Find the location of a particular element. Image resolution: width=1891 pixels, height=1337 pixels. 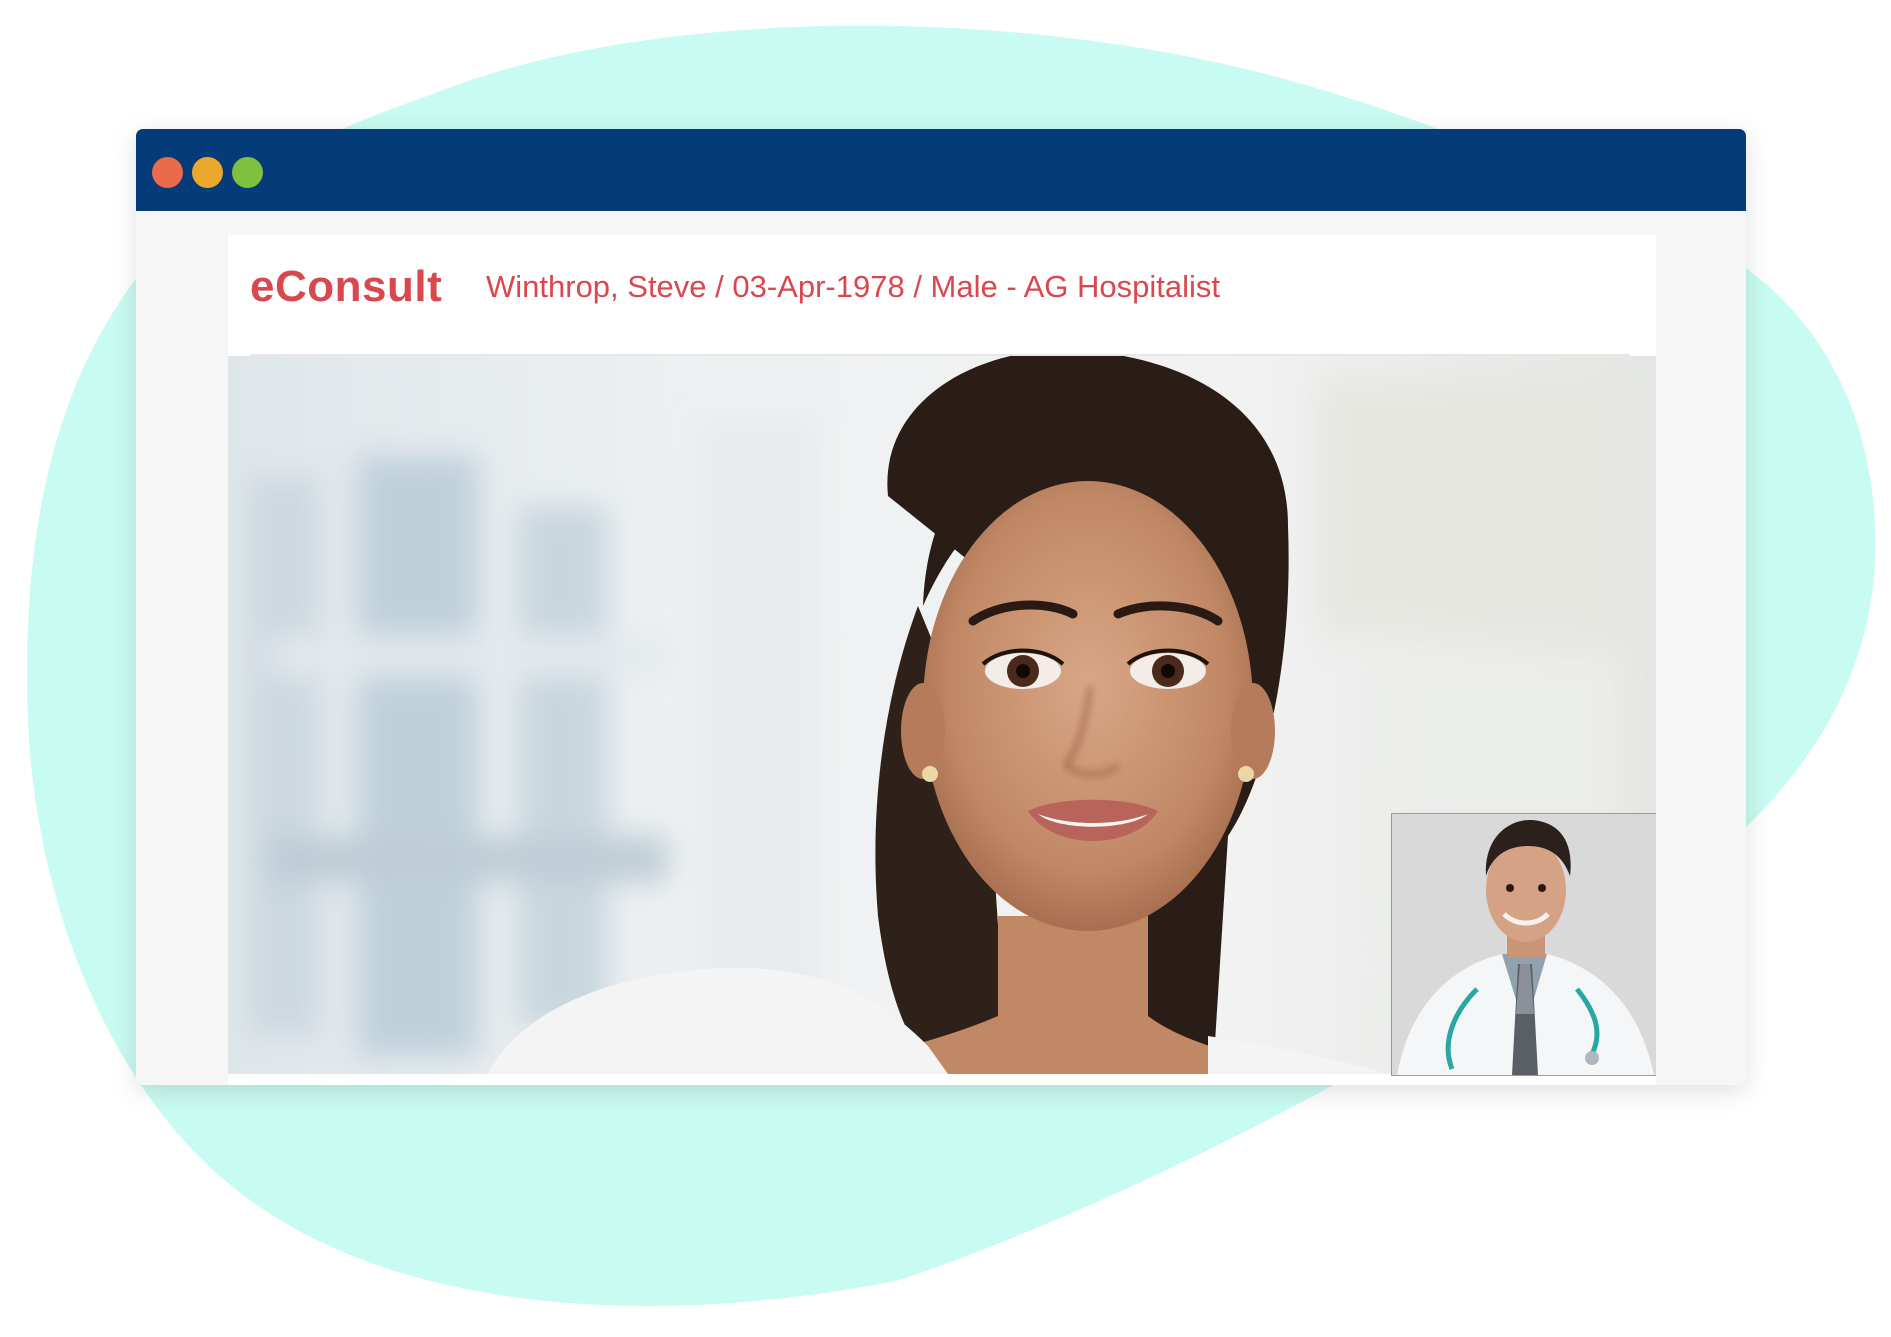

window-titlebar is located at coordinates (941, 170).